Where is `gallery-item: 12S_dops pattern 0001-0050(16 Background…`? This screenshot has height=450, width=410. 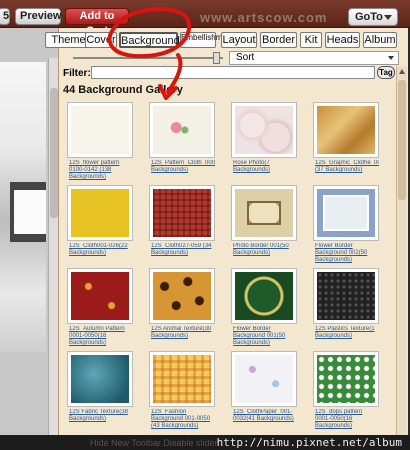
gallery-item: 12S_dops pattern 0001-0050(16 Background… is located at coordinates (347, 391).